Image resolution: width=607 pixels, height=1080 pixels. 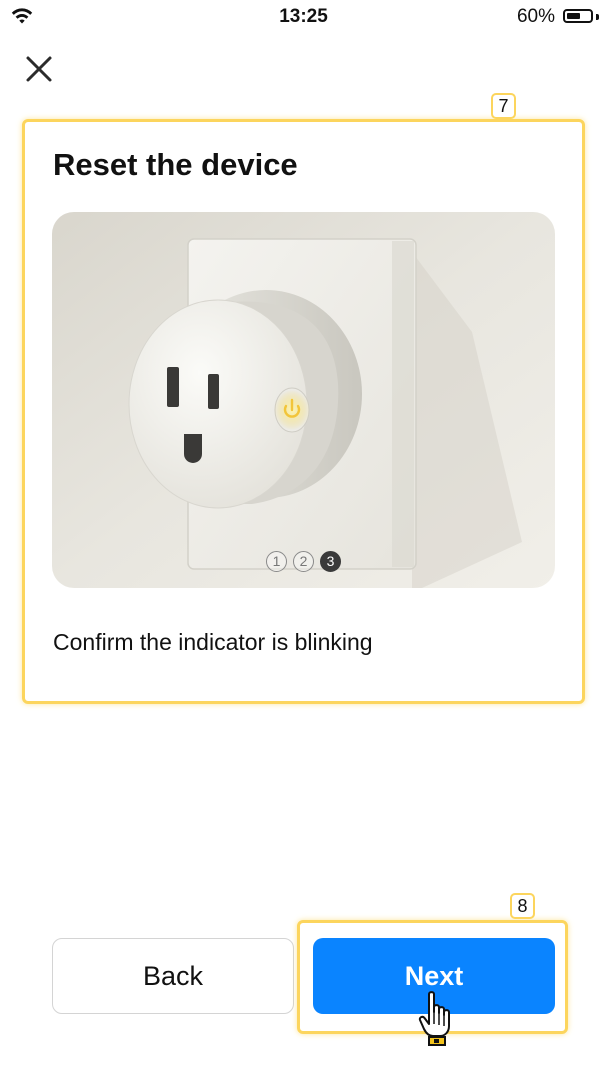 What do you see at coordinates (573, 16) in the screenshot?
I see `battery-level-fill` at bounding box center [573, 16].